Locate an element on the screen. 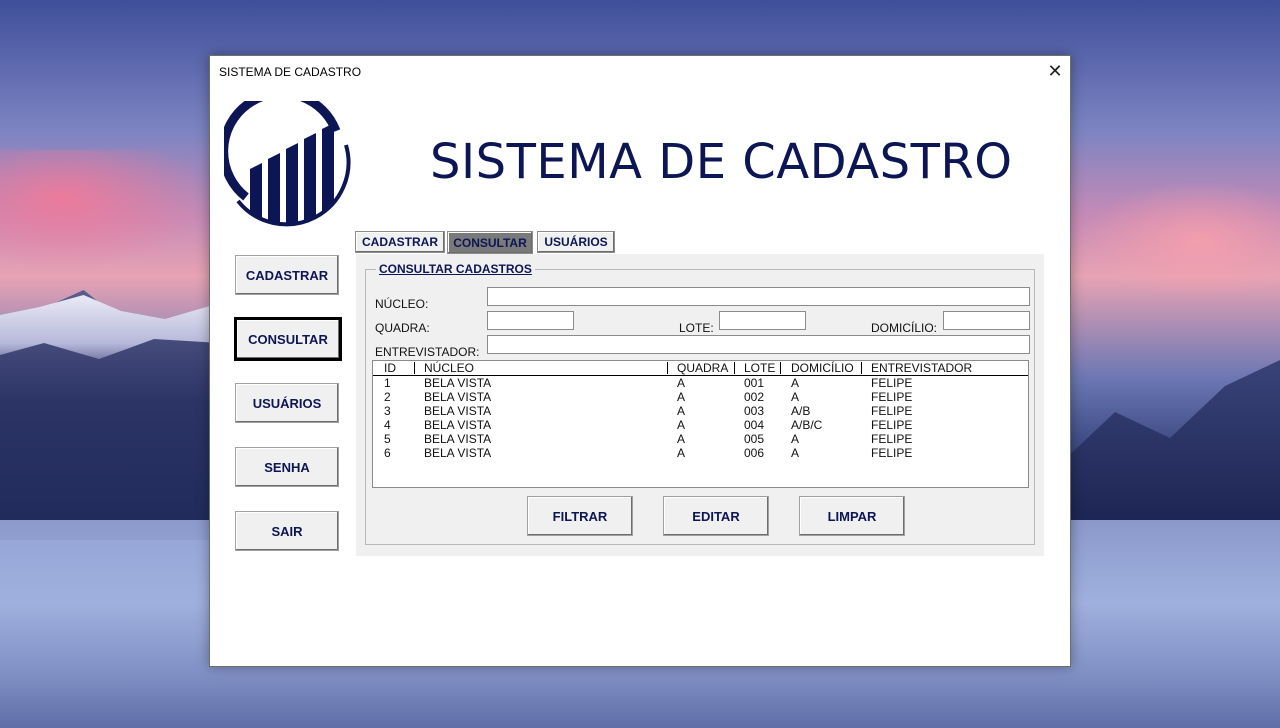 The image size is (1280, 728). editar-button: EDITAR is located at coordinates (716, 516).